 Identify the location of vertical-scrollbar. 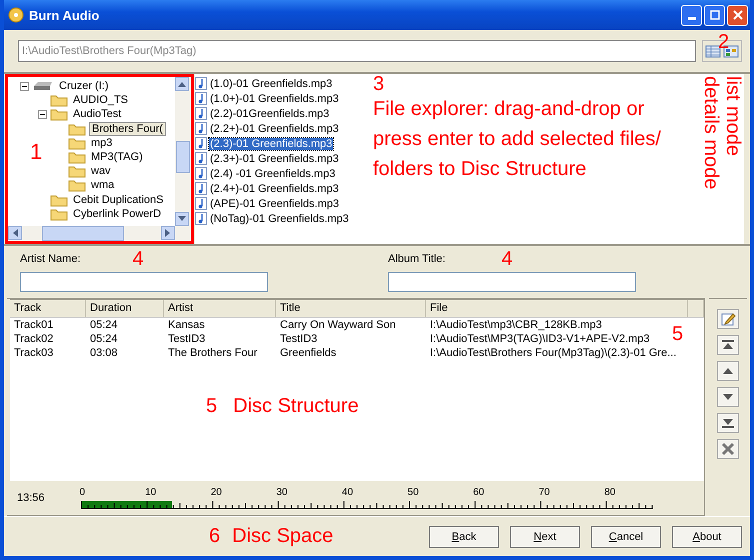
(183, 151).